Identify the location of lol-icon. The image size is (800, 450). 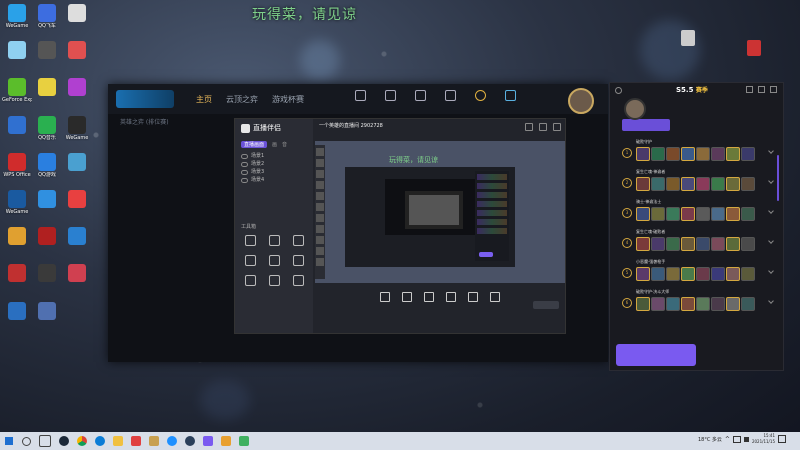
(154, 441).